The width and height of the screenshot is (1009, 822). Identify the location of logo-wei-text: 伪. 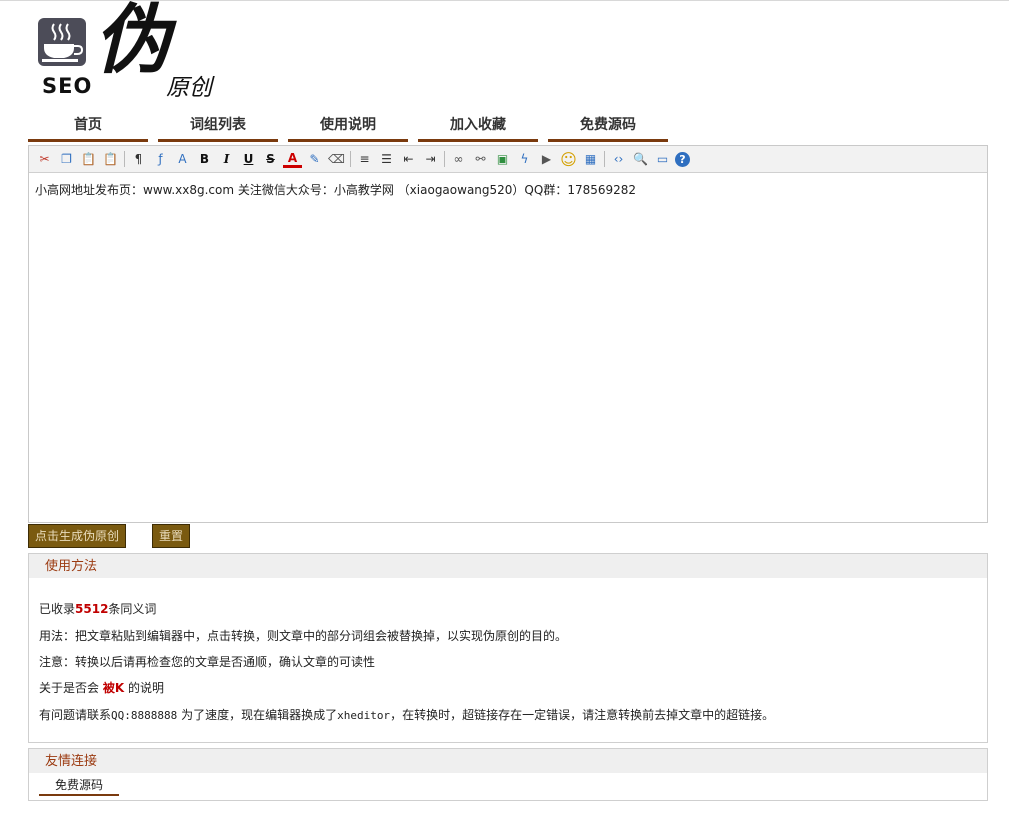
(132, 42).